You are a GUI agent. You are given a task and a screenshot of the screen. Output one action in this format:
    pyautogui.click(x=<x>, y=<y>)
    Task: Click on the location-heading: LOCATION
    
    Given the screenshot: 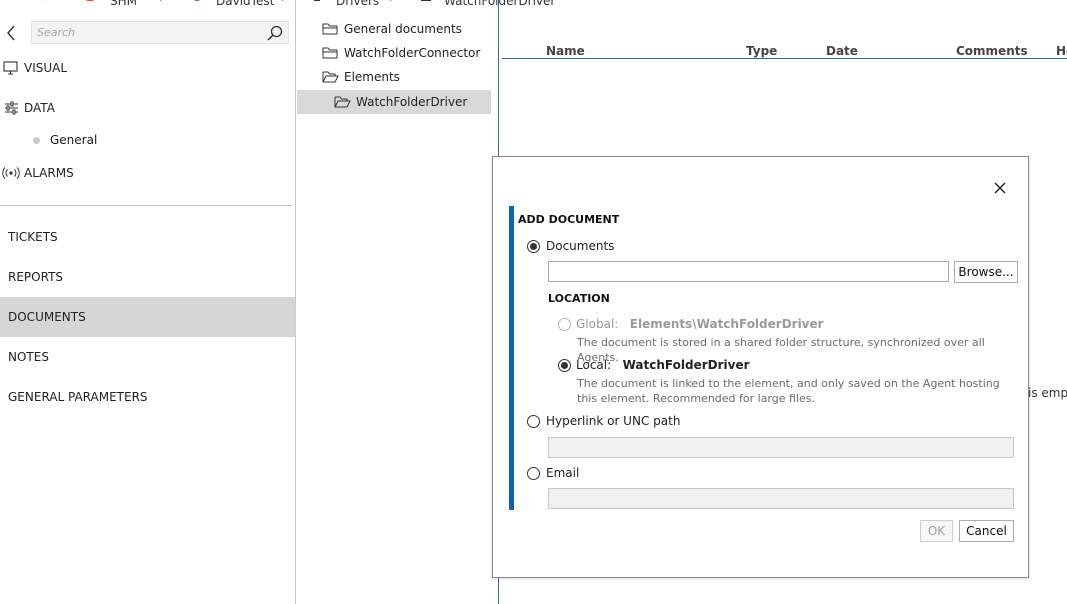 What is the action you would take?
    pyautogui.click(x=579, y=298)
    